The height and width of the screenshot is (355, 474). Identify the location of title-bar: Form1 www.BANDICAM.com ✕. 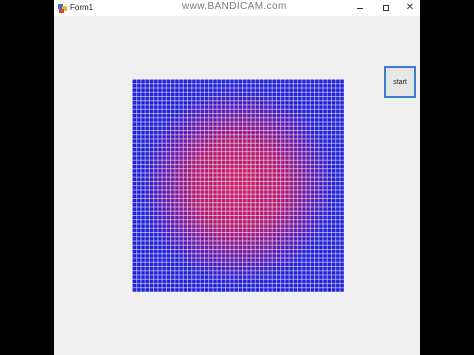
(237, 8).